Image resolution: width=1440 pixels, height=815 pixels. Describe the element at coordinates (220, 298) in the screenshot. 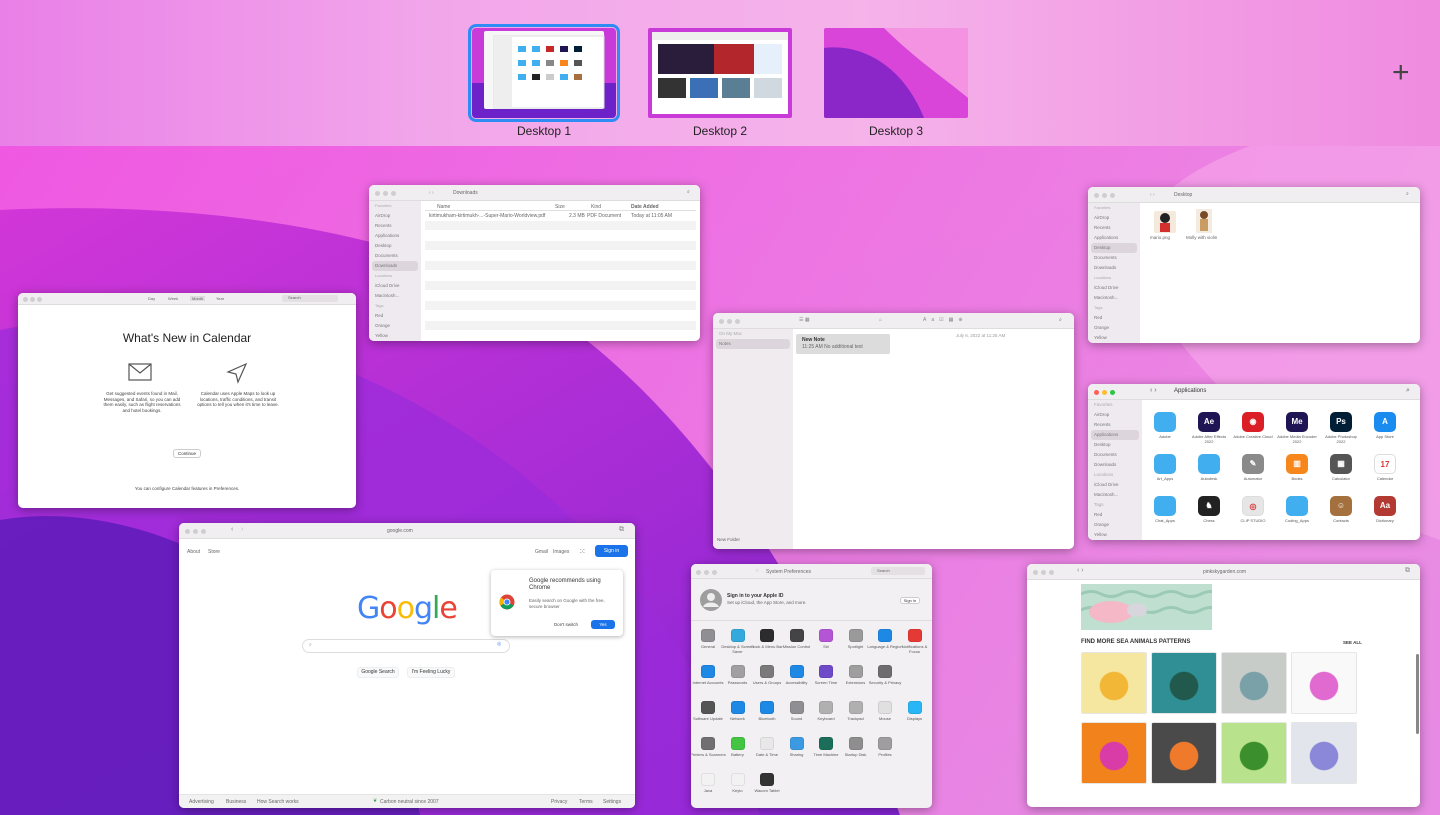

I see `view-year: Year` at that location.